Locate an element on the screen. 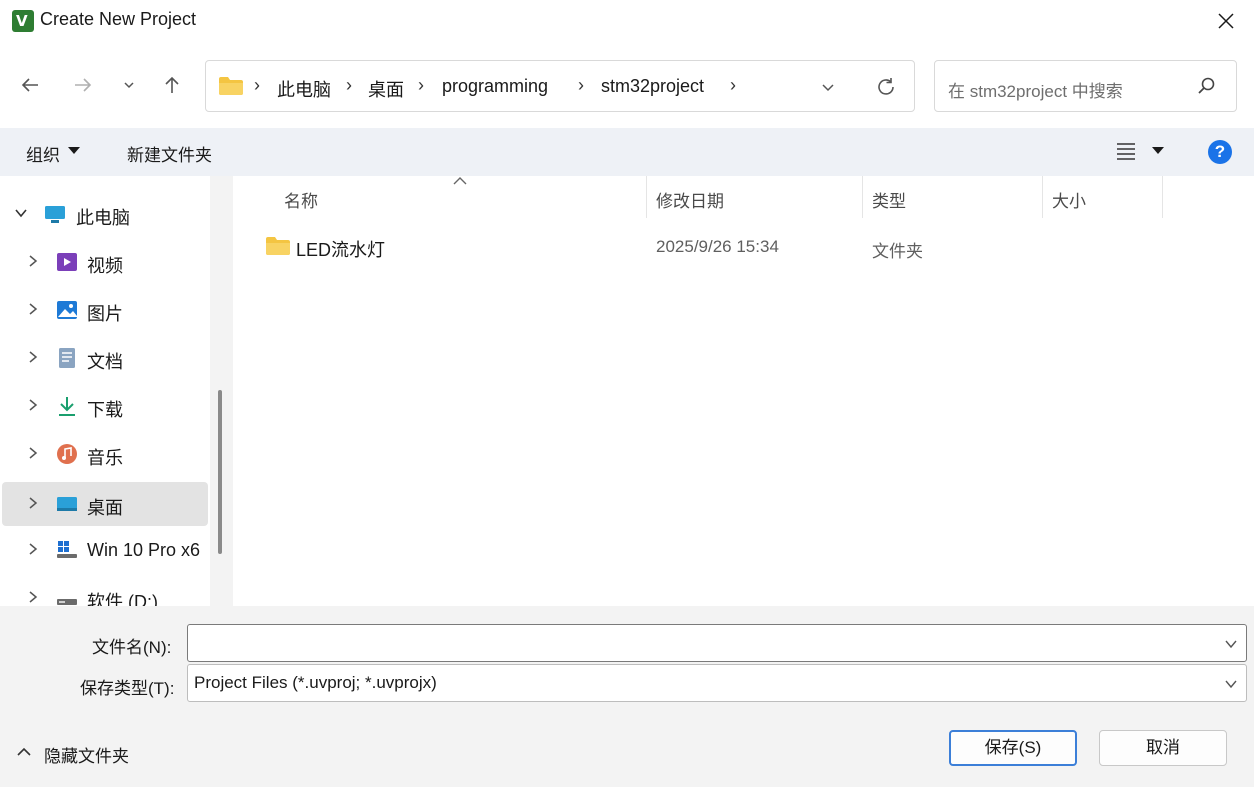  sidebar-item-label: 音乐 is located at coordinates (105, 458).